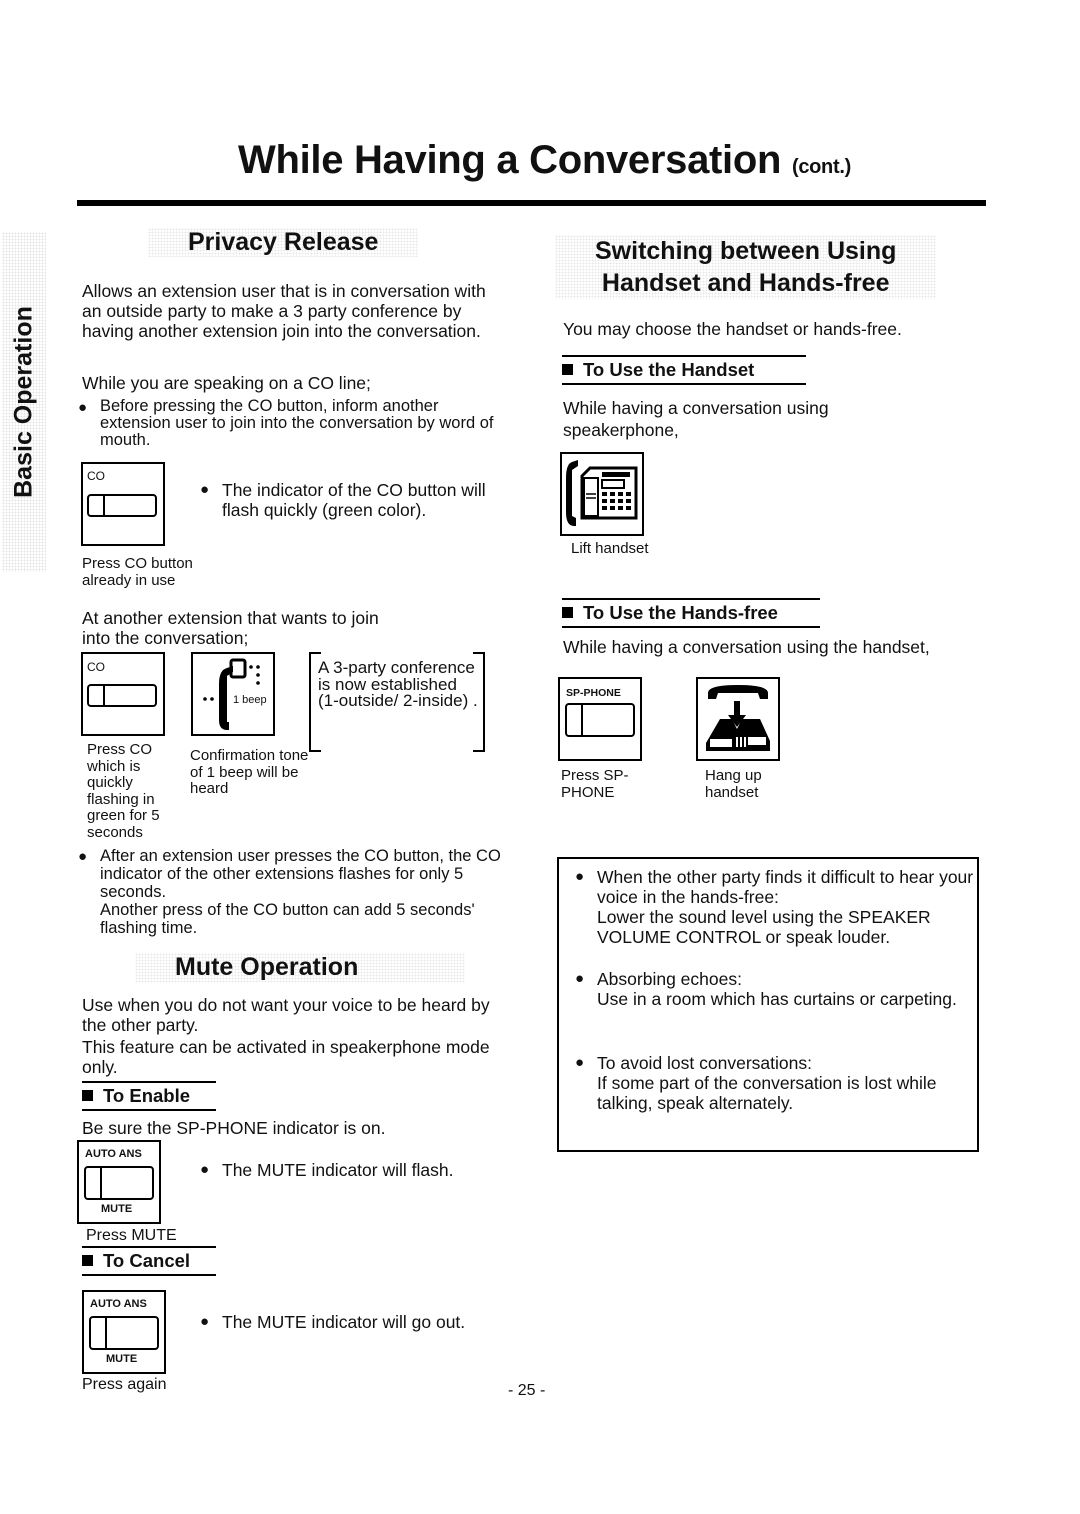 The height and width of the screenshot is (1514, 1080). Describe the element at coordinates (595, 784) in the screenshot. I see `press-sp-phone-caption: Press SP-PHONE` at that location.